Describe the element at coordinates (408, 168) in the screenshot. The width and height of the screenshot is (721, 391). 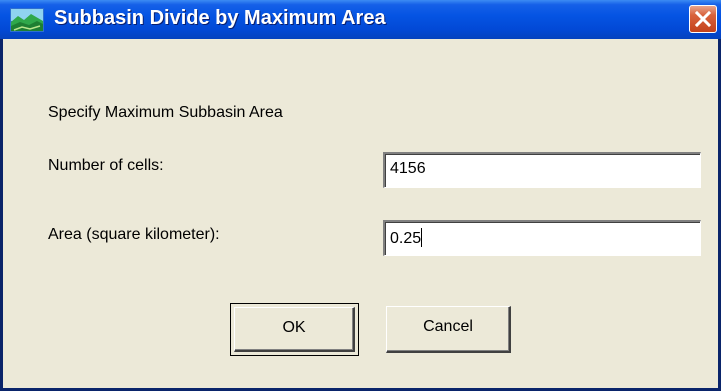
I see `cells-value: 4156` at that location.